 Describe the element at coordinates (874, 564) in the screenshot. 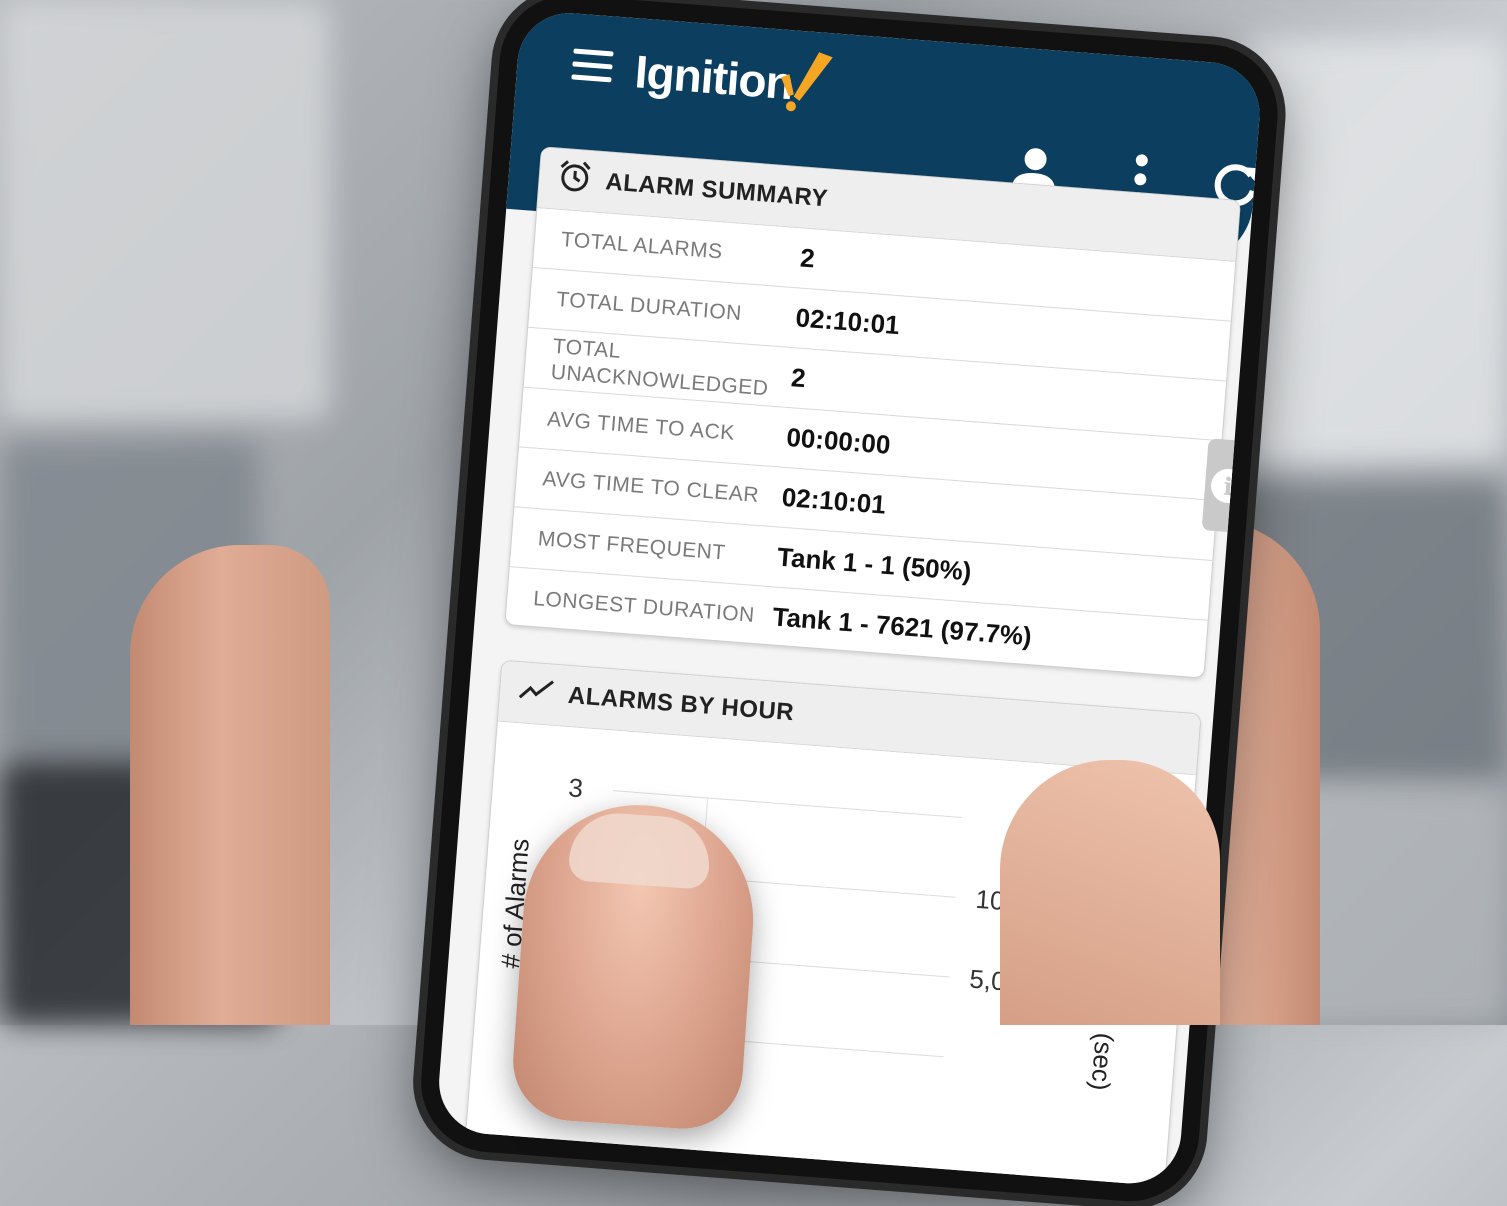

I see `summary-value: Tank 1 - 1 (50%)` at that location.